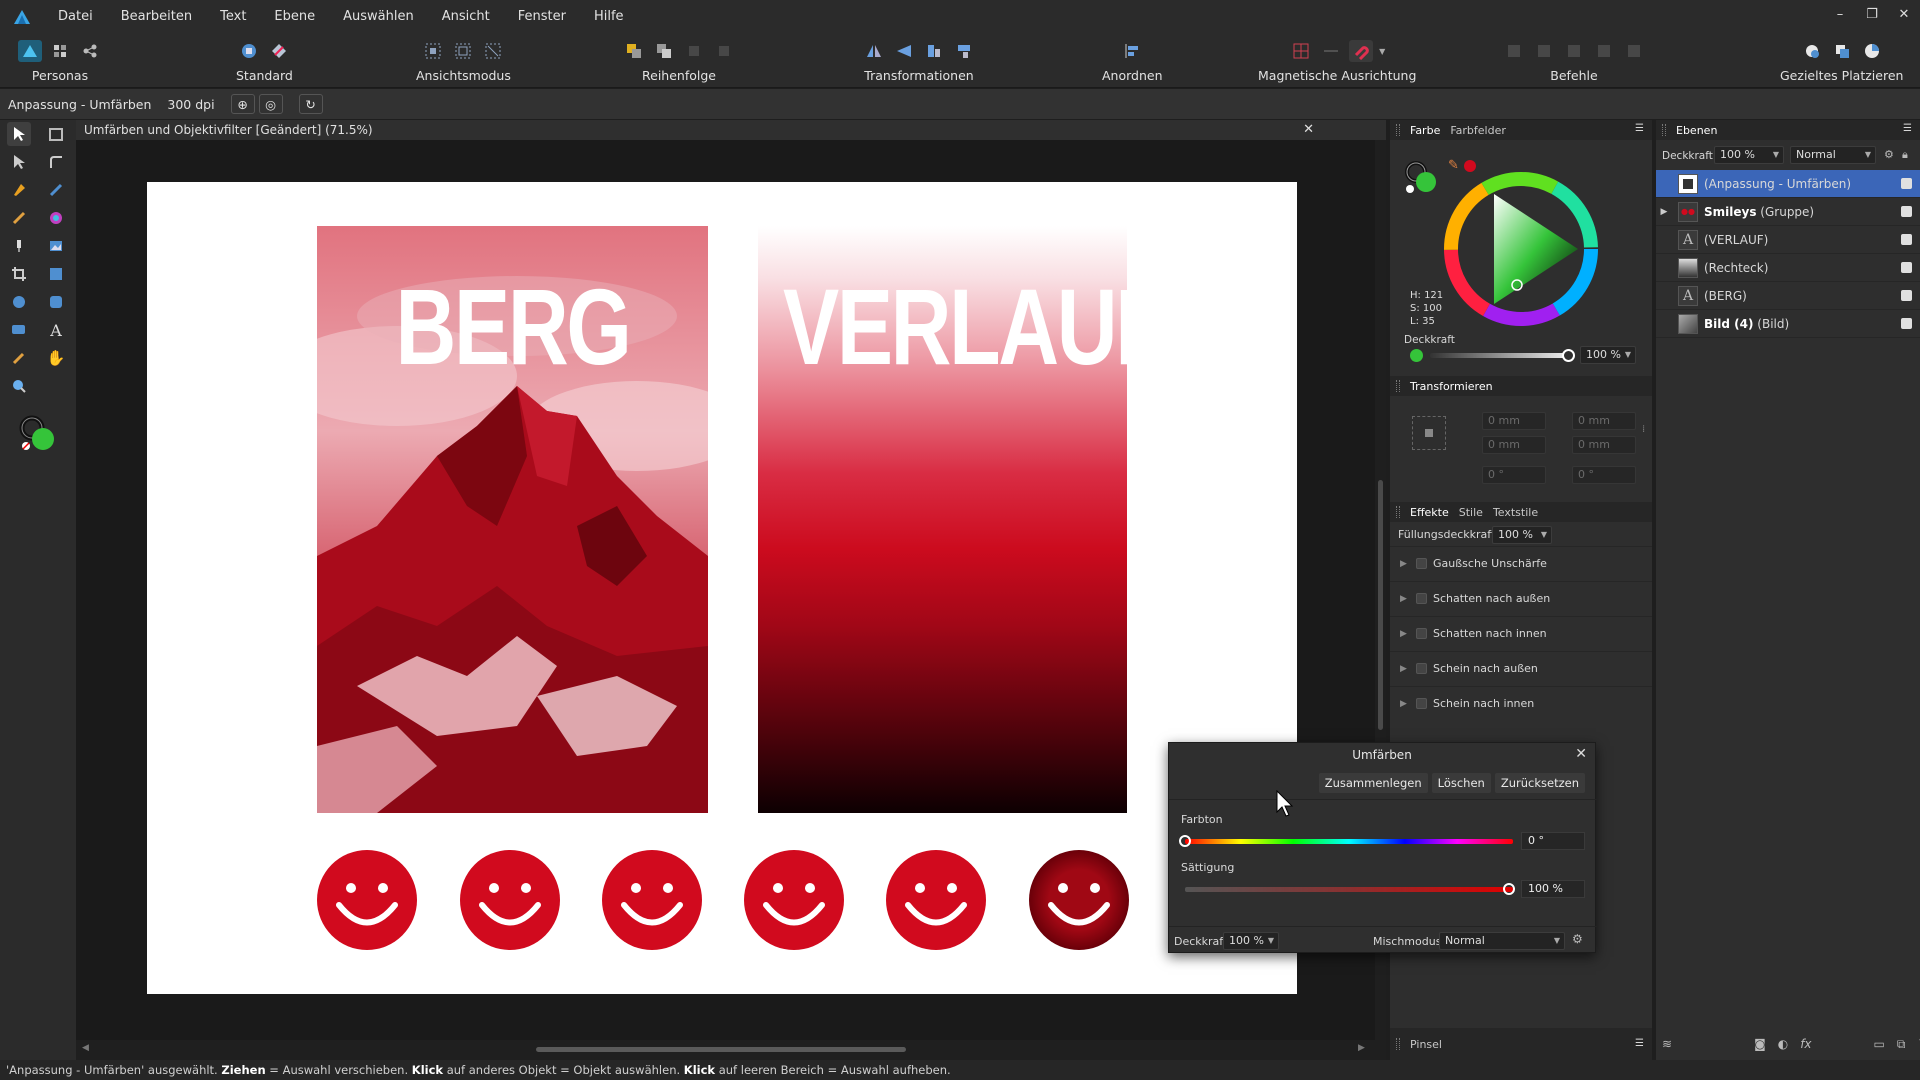 The width and height of the screenshot is (1920, 1080). I want to click on artboard-tool-icon, so click(56, 134).